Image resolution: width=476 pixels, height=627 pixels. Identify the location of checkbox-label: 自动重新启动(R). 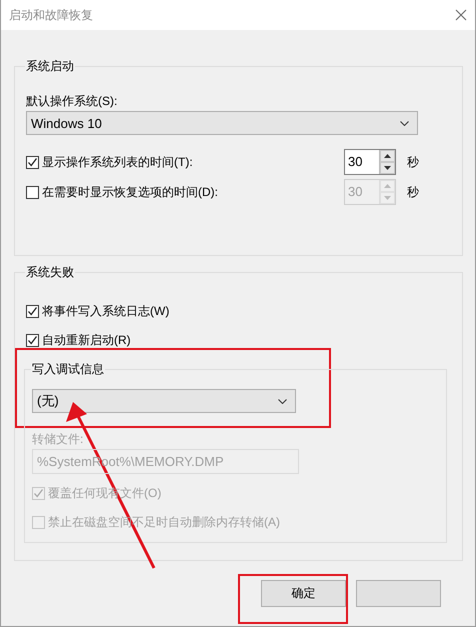
(86, 340).